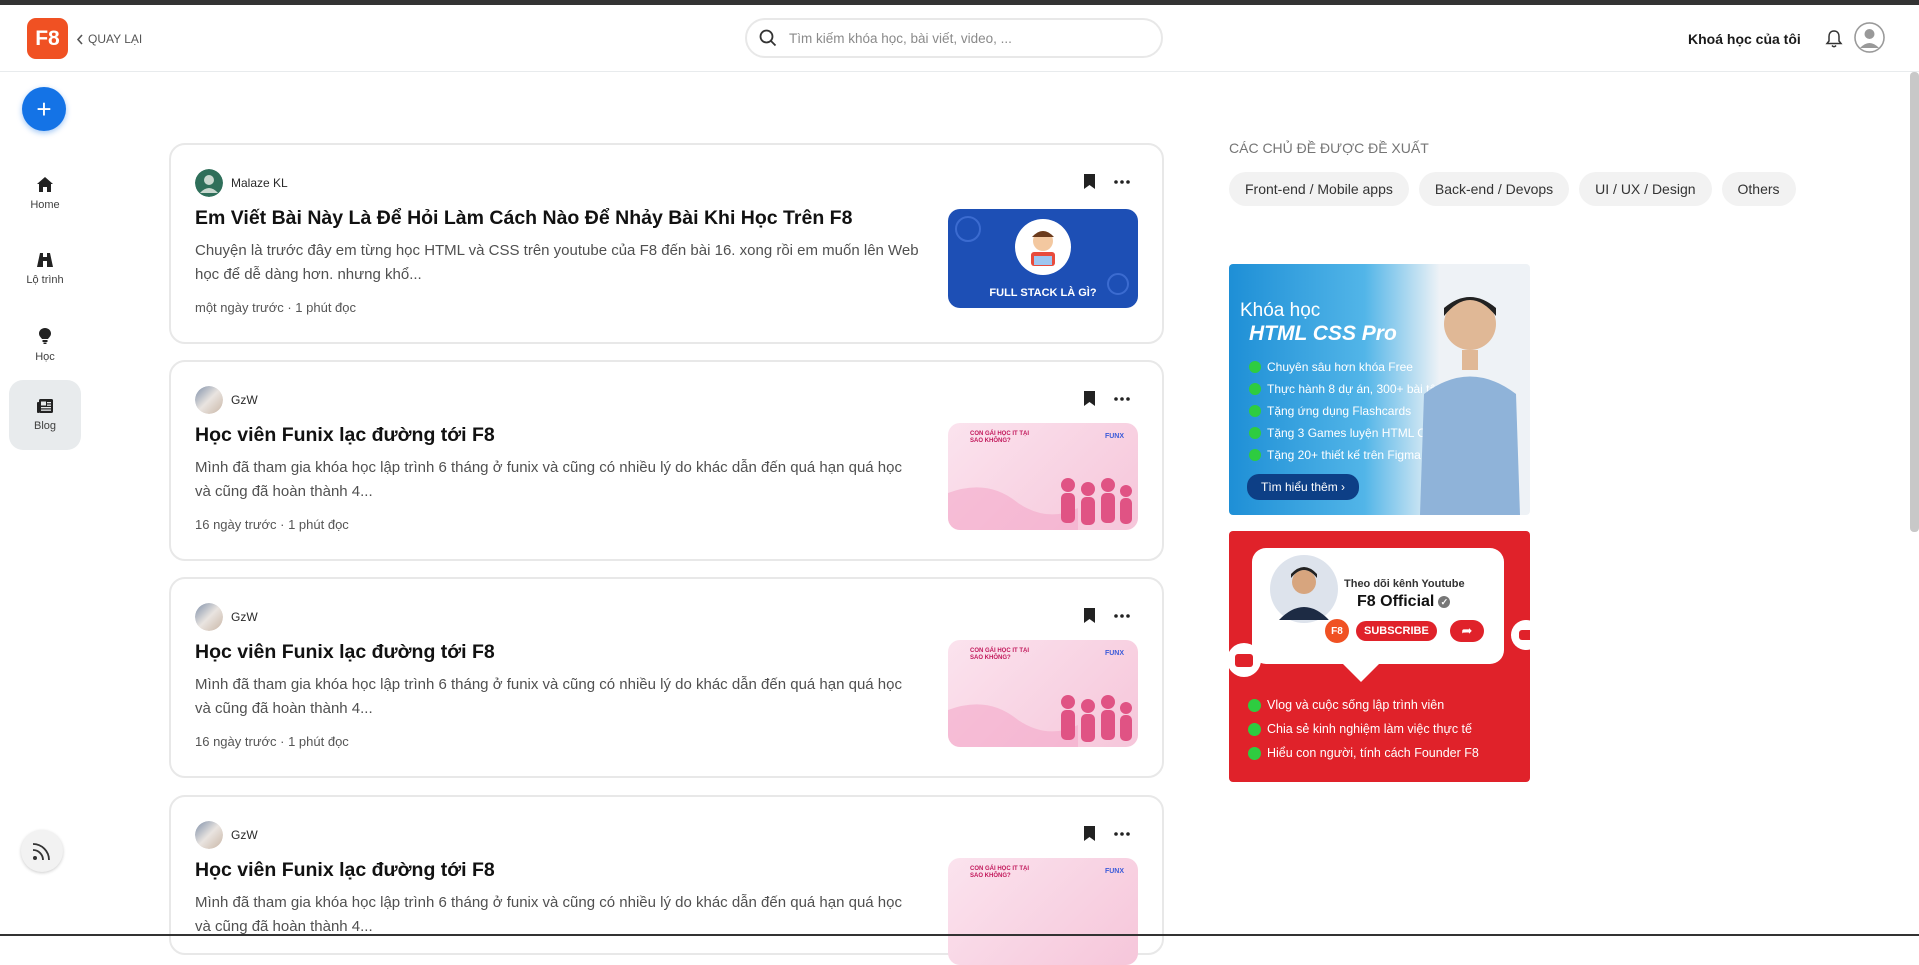 Image resolution: width=1919 pixels, height=965 pixels. I want to click on user-avatar, so click(1869, 37).